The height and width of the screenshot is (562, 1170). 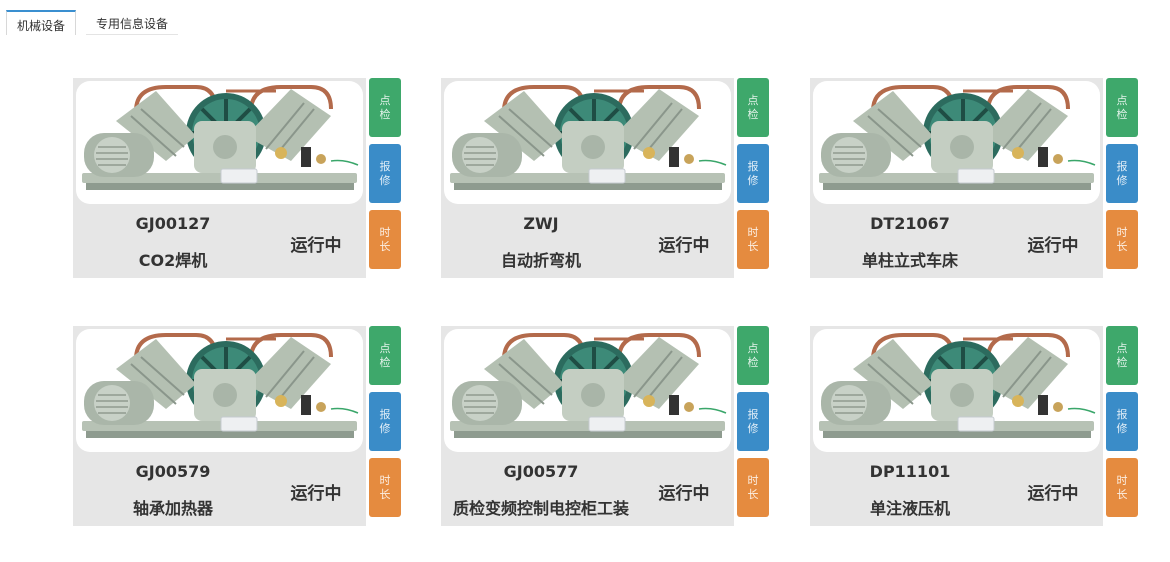 I want to click on device-card: GJ00579 轴承加热器 运行中 点检 报修 时长, so click(x=238, y=426).